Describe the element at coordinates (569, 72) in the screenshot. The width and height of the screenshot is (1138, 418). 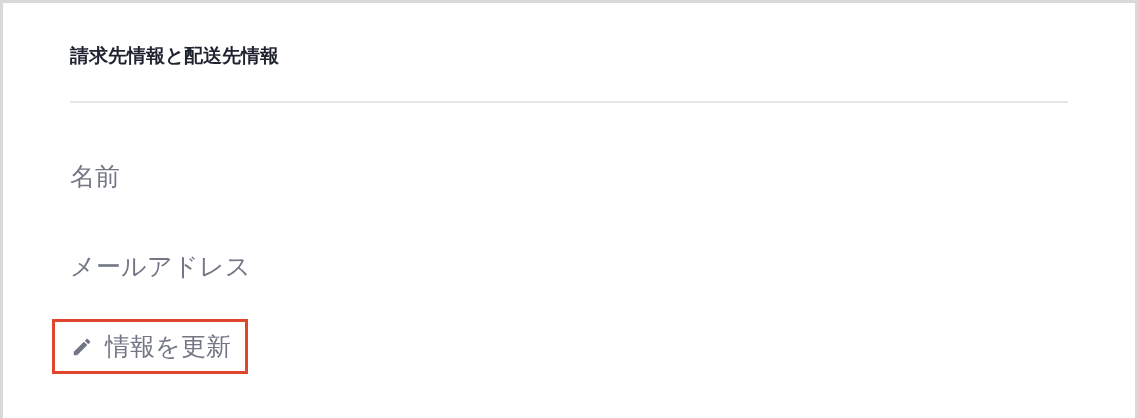
I see `section-title: 請求先情報と配送先情報` at that location.